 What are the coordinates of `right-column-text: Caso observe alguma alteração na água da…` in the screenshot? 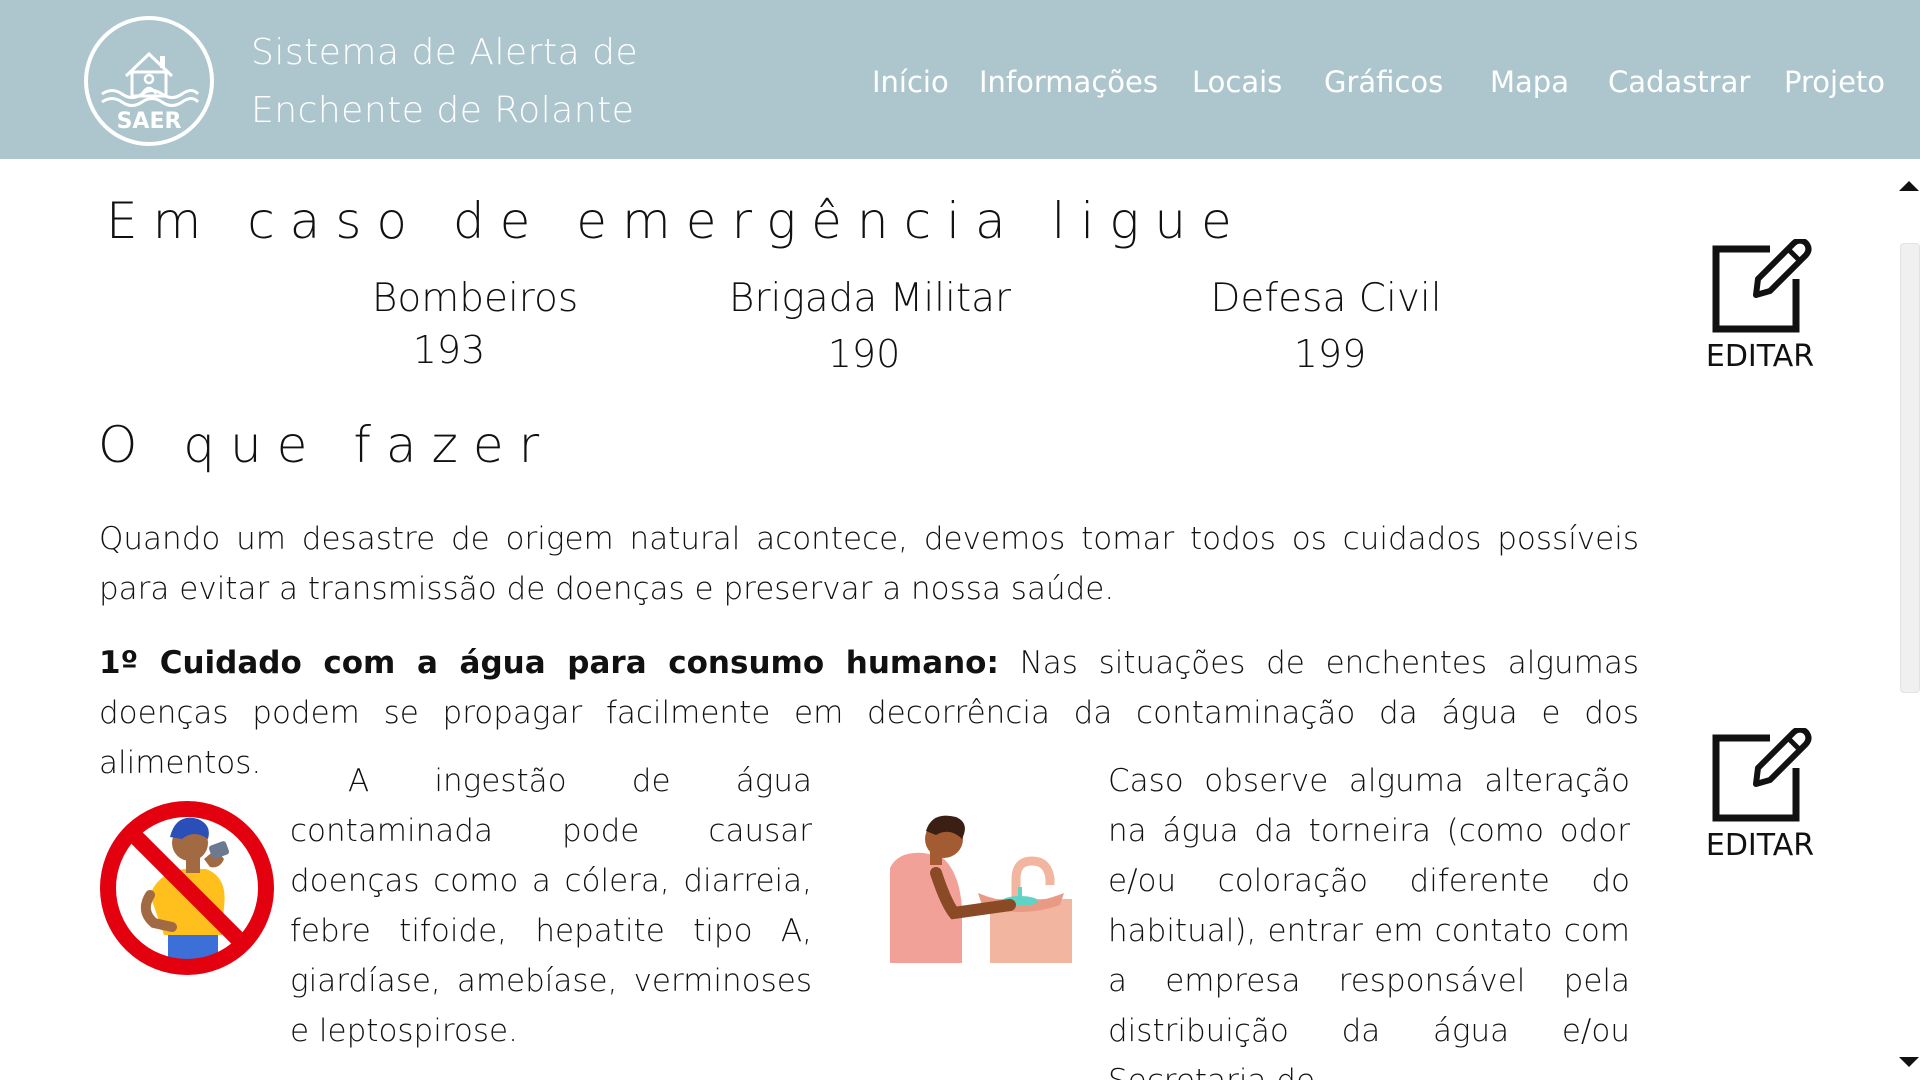 It's located at (1369, 921).